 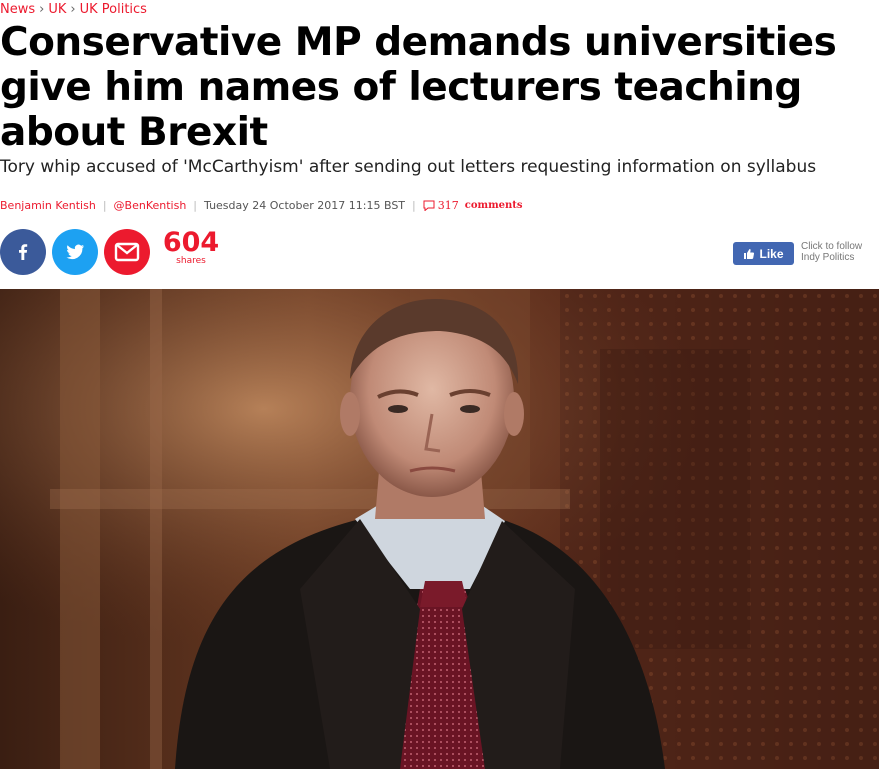 What do you see at coordinates (749, 253) in the screenshot?
I see `thumbs-up-icon` at bounding box center [749, 253].